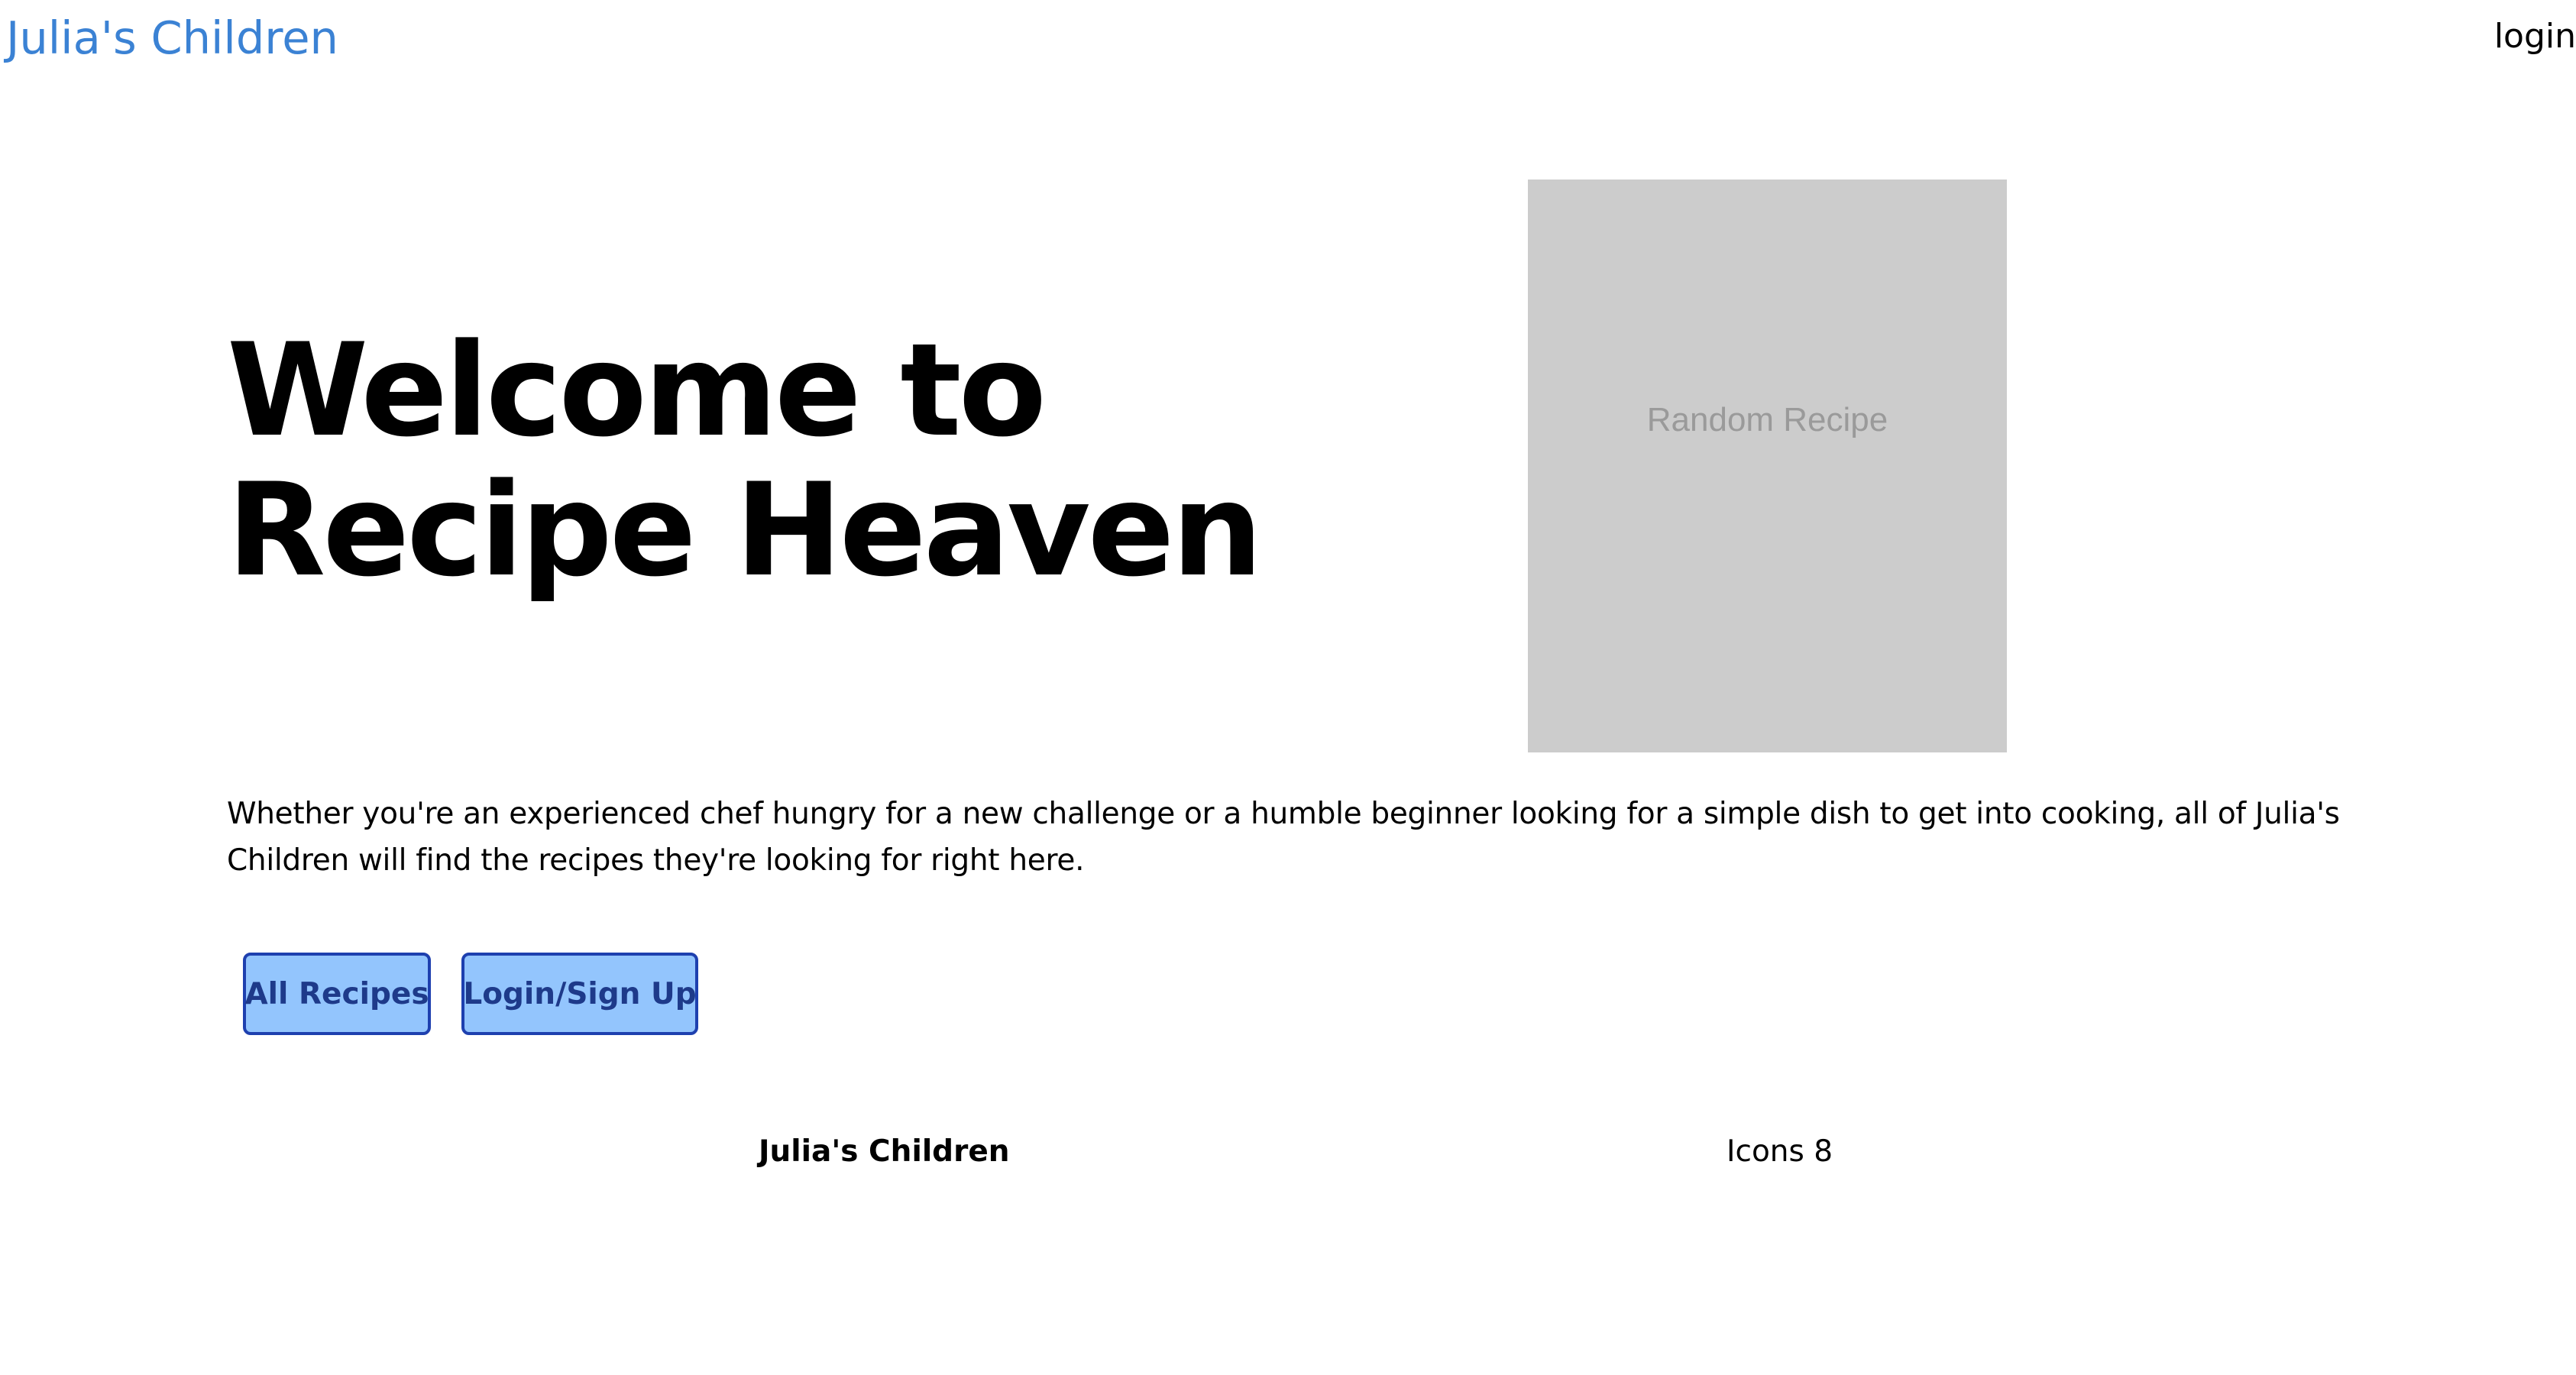 This screenshot has height=1375, width=2576. I want to click on icons8-credit-link: Icons 8, so click(1780, 1152).